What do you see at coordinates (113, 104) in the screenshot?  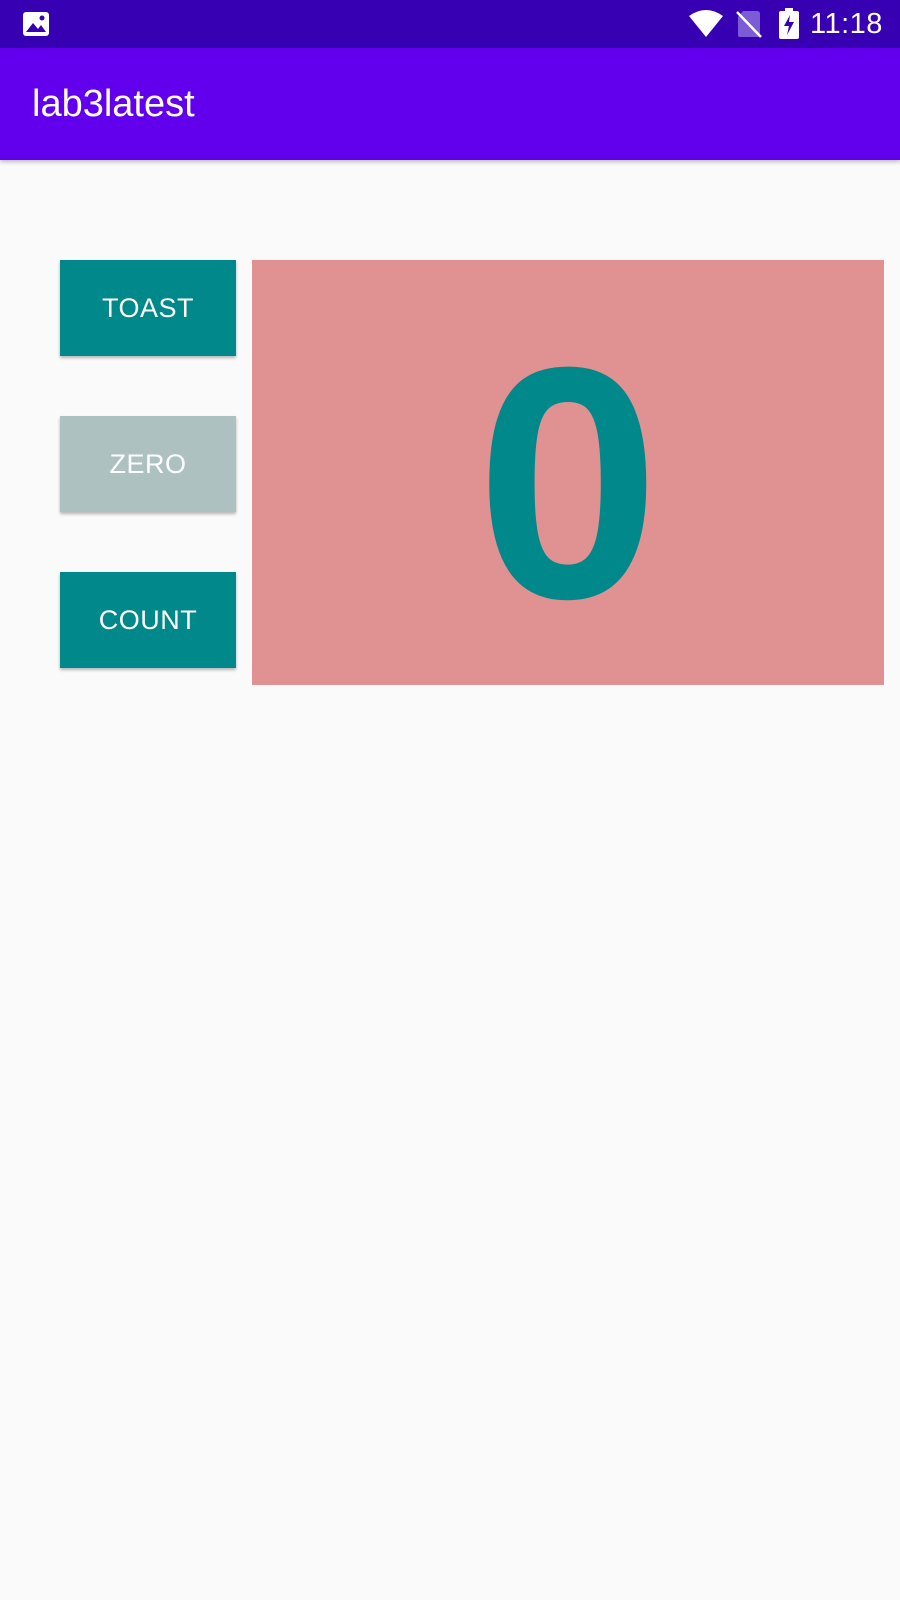 I see `app-title: lab3latest` at bounding box center [113, 104].